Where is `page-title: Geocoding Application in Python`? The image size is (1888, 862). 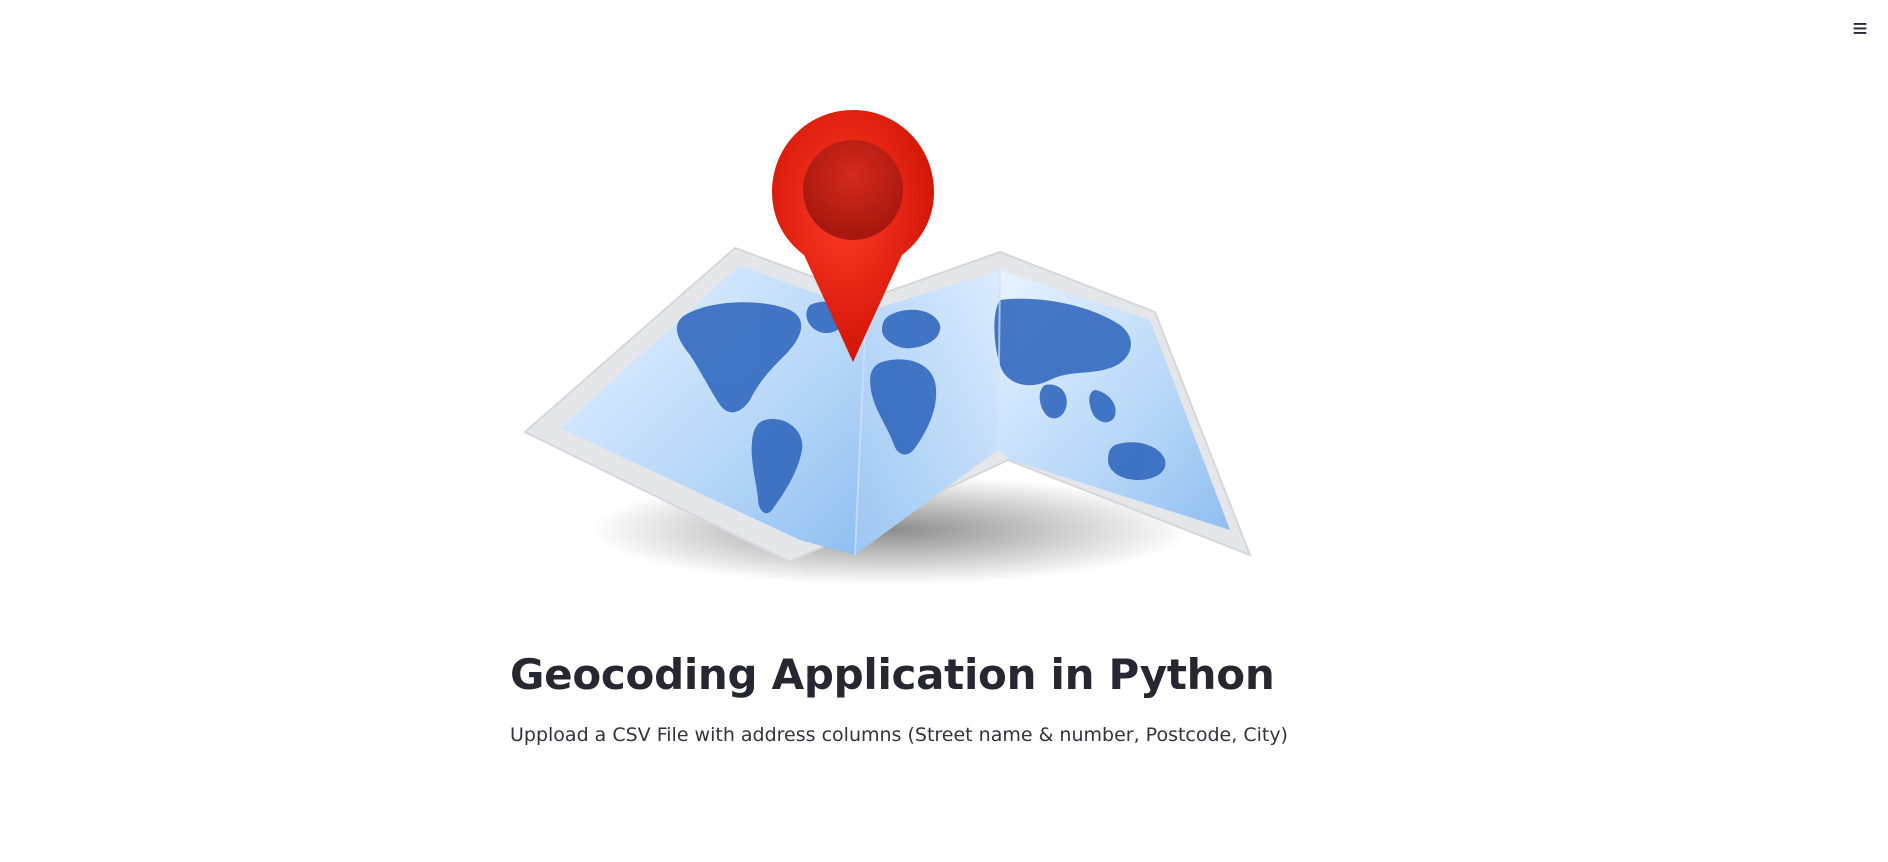 page-title: Geocoding Application in Python is located at coordinates (892, 674).